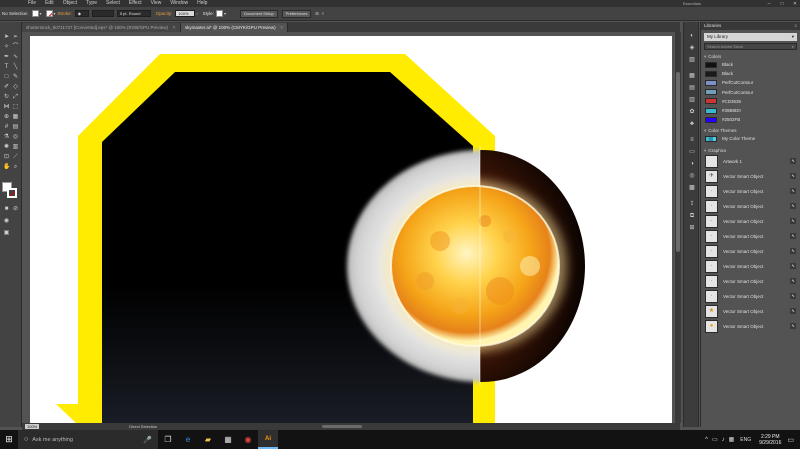  I want to click on draw-mode-icon: ◉, so click(6, 221).